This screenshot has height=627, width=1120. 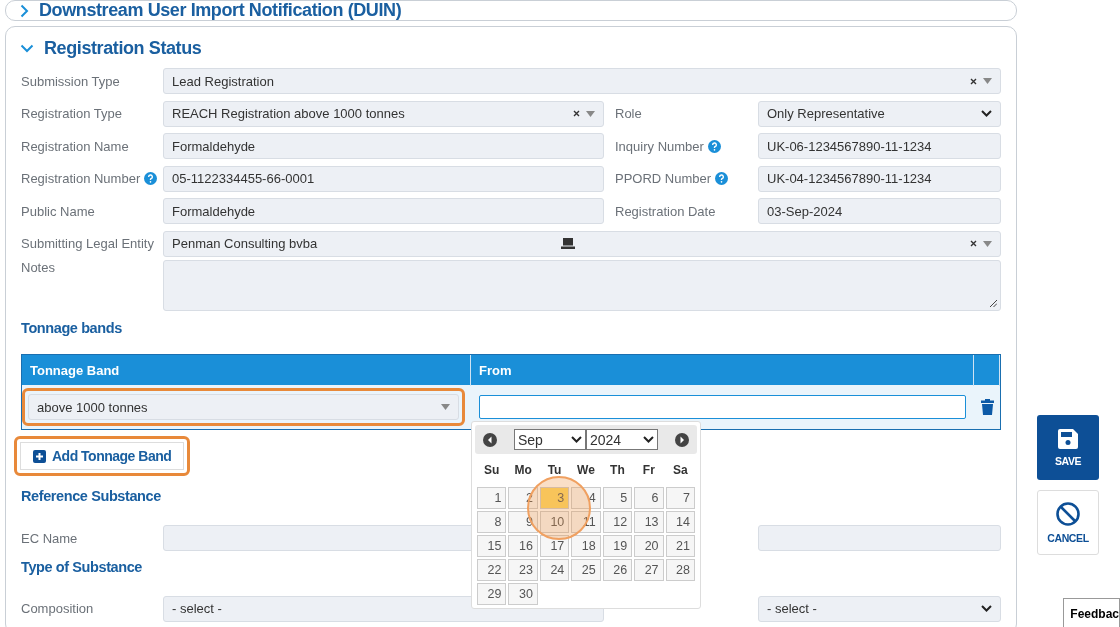 I want to click on calendar-day: 1, so click(x=492, y=498).